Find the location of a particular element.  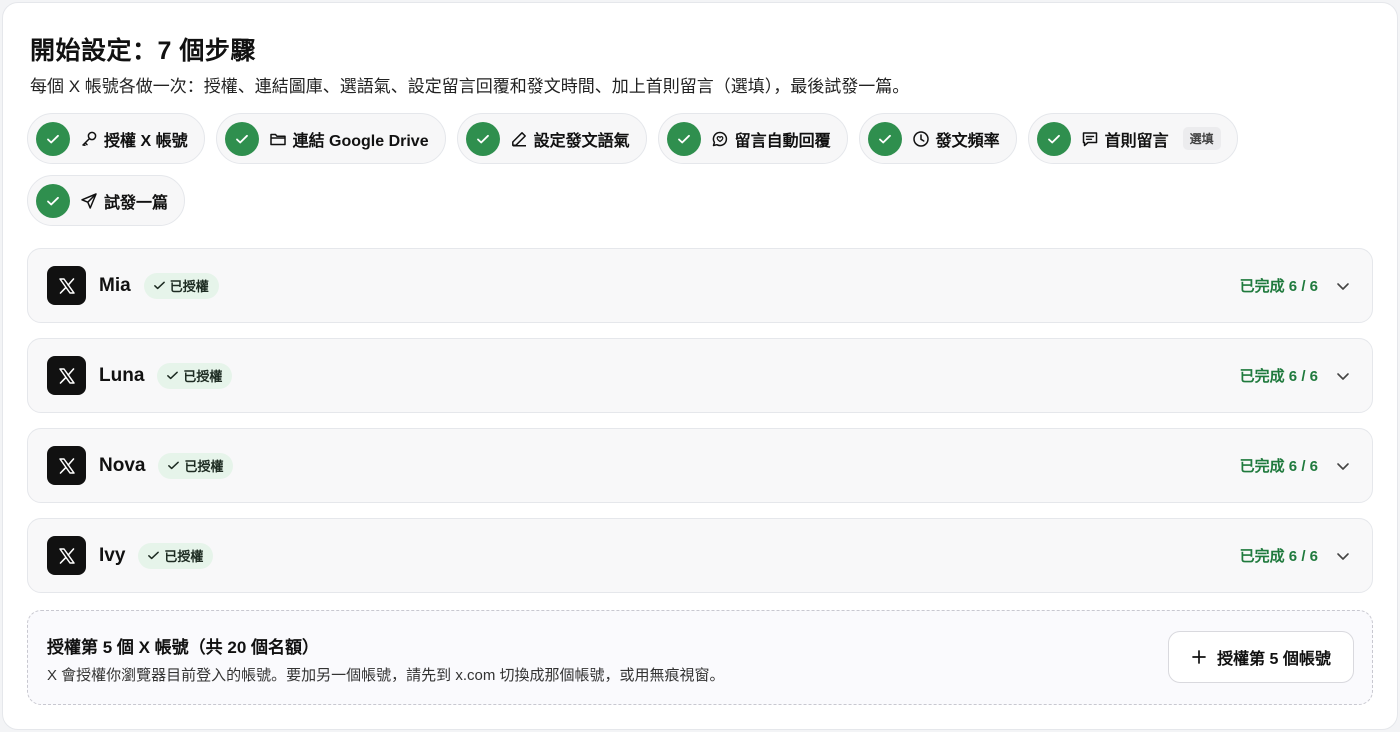

message-icon is located at coordinates (1090, 139).